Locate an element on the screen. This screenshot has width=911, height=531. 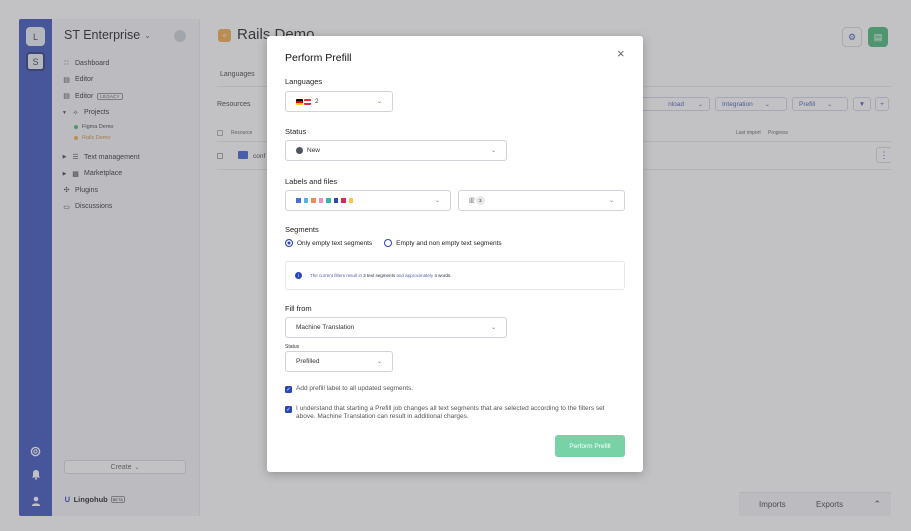
segments-radio-empty-label: Only empty text segments is located at coordinates (335, 243).